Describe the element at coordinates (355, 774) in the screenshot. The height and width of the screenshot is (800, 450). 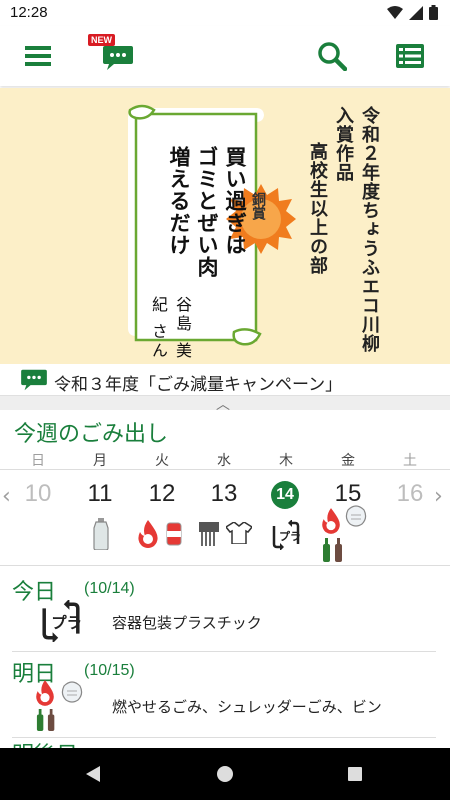
I see `recents-icon` at that location.